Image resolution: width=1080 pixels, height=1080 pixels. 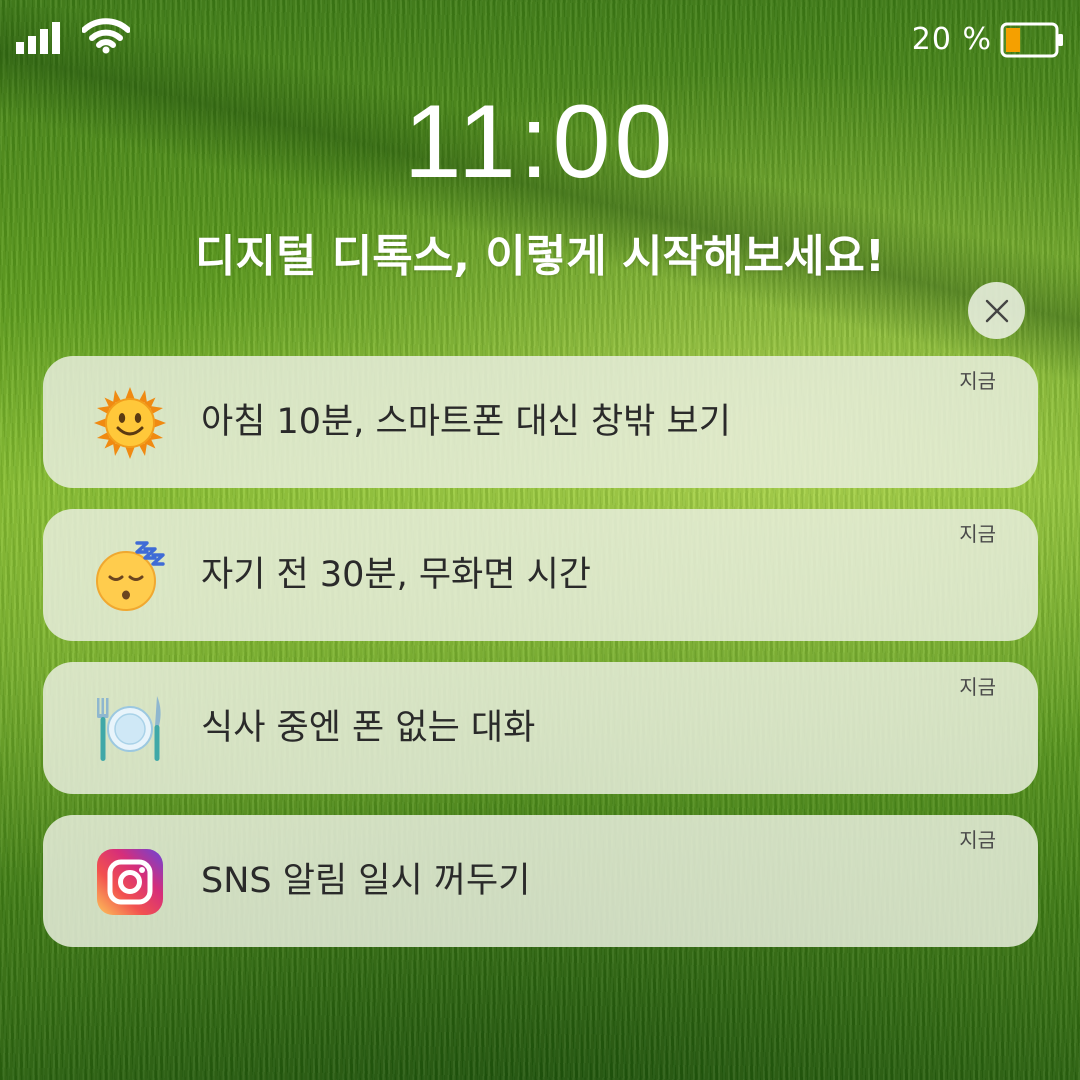 I want to click on notification-text: 아침 10분, 스마트폰 대신 창밖 보기, so click(x=466, y=422).